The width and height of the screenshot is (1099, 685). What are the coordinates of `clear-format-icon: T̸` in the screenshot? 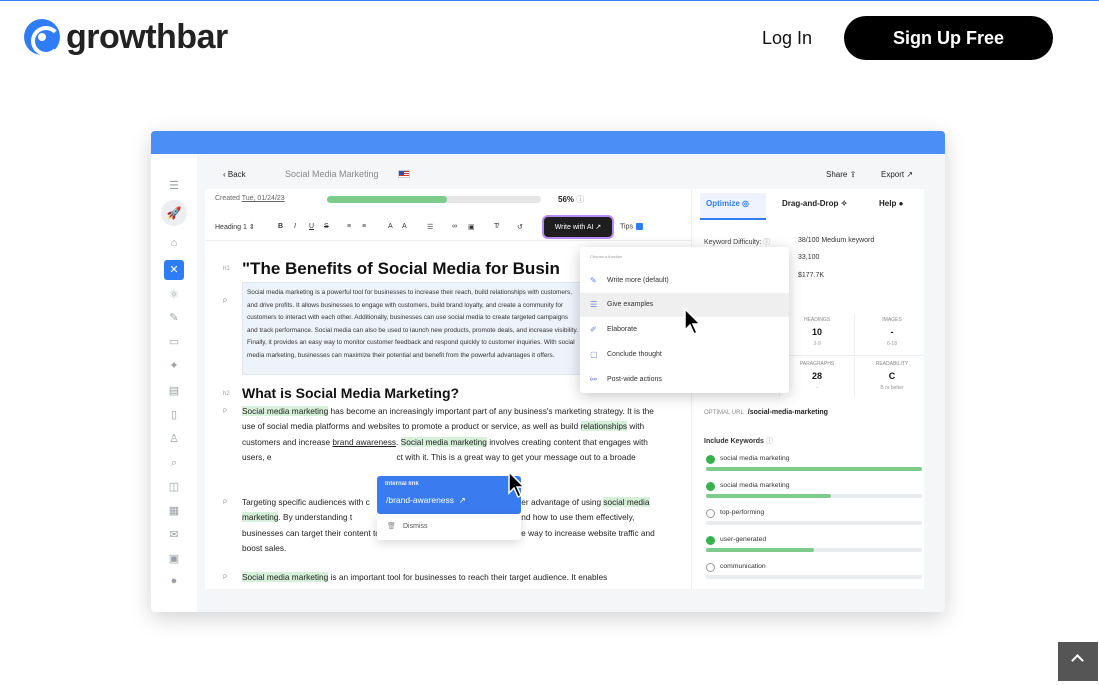 It's located at (496, 226).